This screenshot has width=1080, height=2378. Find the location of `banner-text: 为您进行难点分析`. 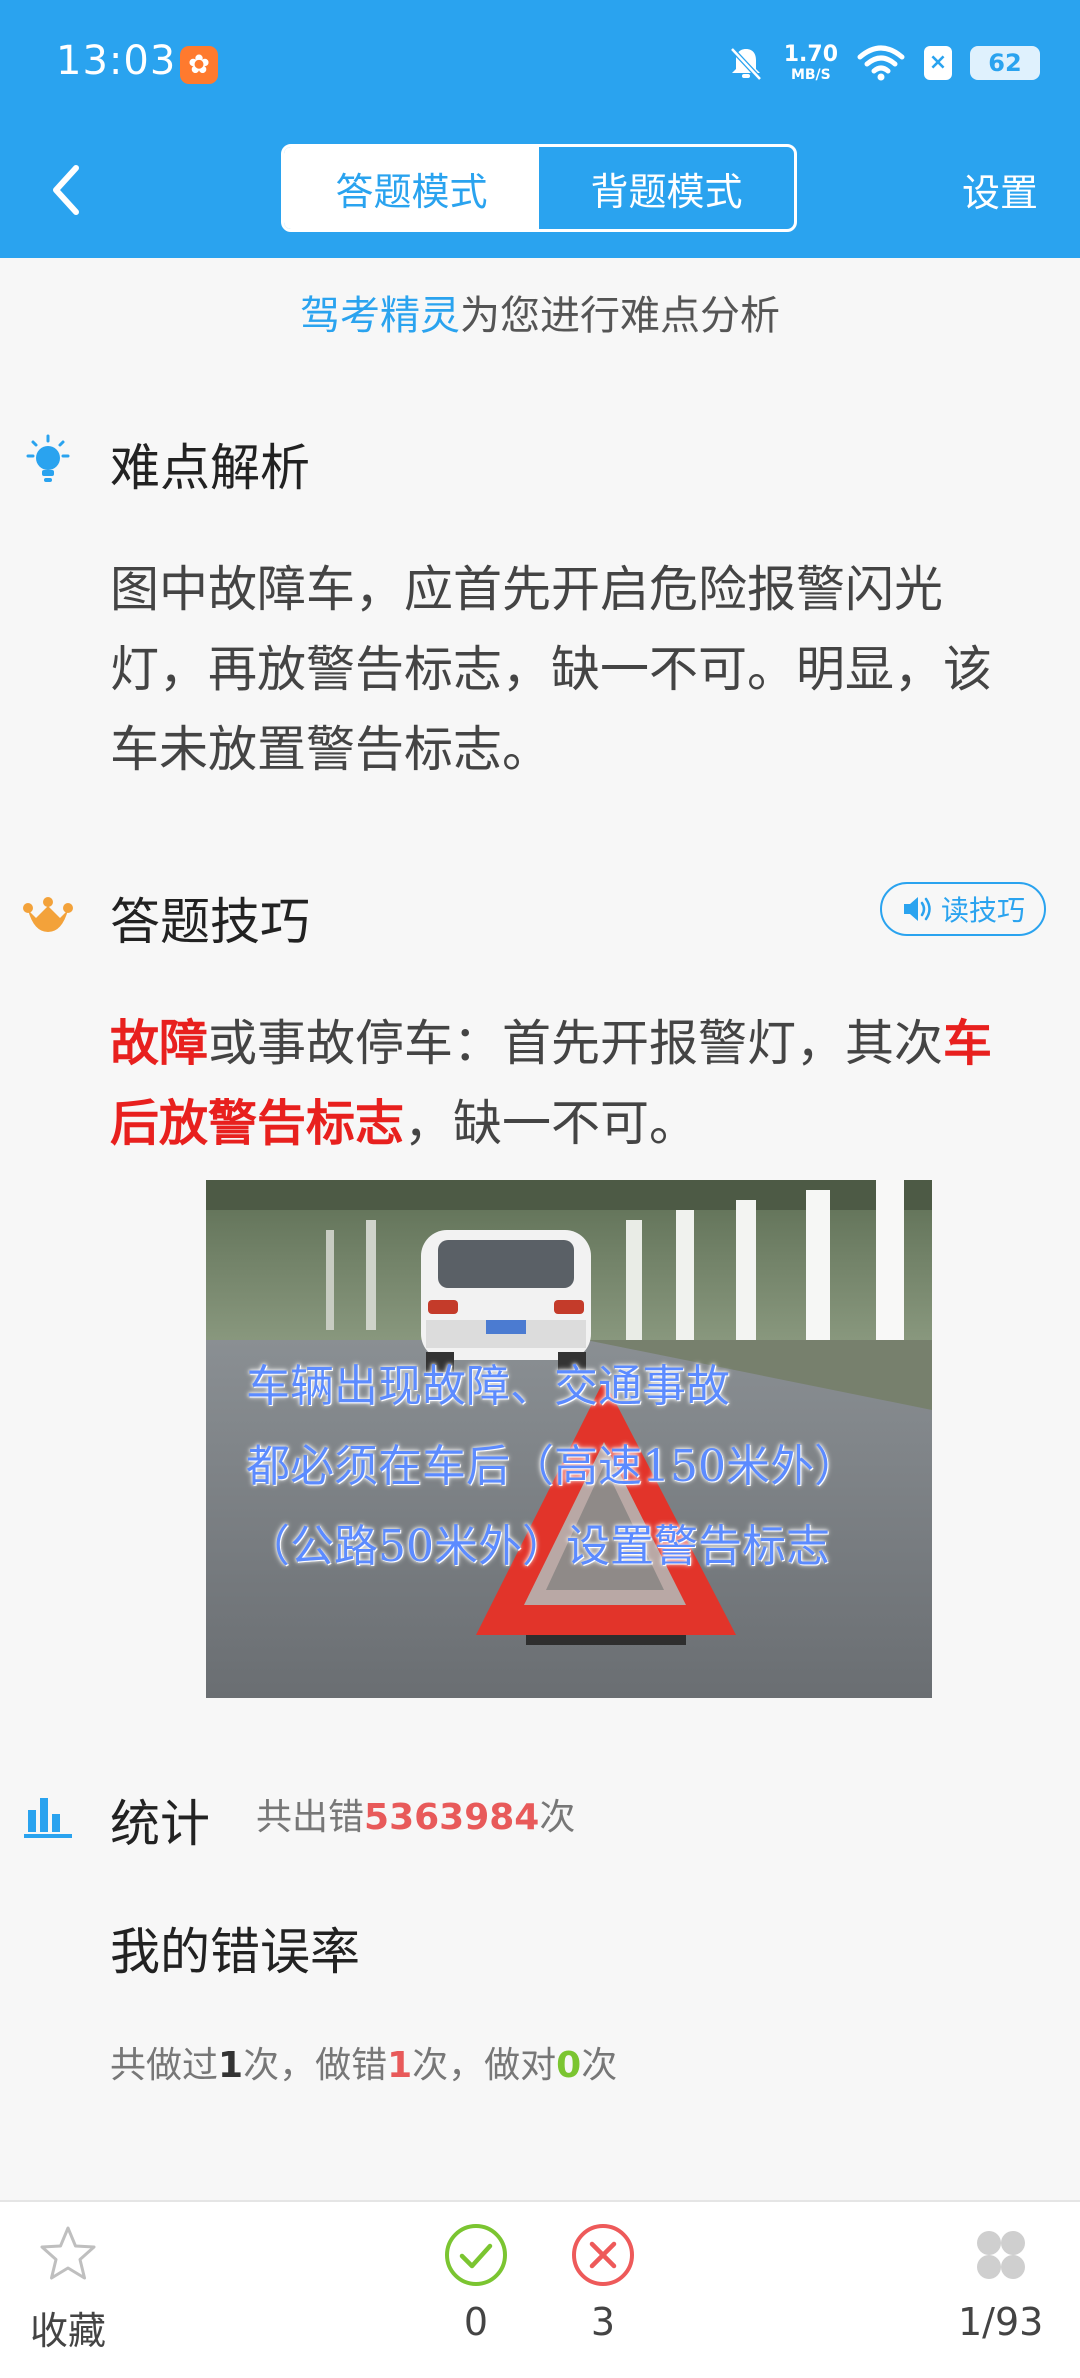

banner-text: 为您进行难点分析 is located at coordinates (620, 316).